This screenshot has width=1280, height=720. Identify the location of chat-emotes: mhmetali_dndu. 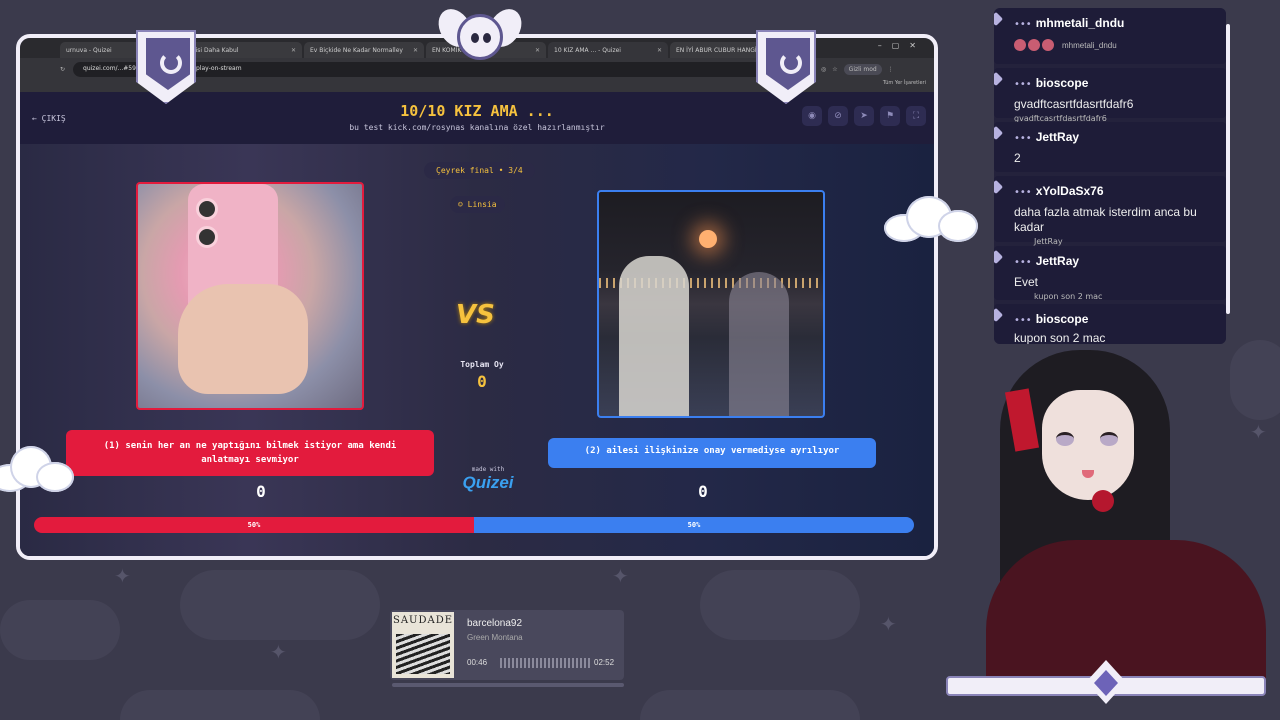
(1116, 45).